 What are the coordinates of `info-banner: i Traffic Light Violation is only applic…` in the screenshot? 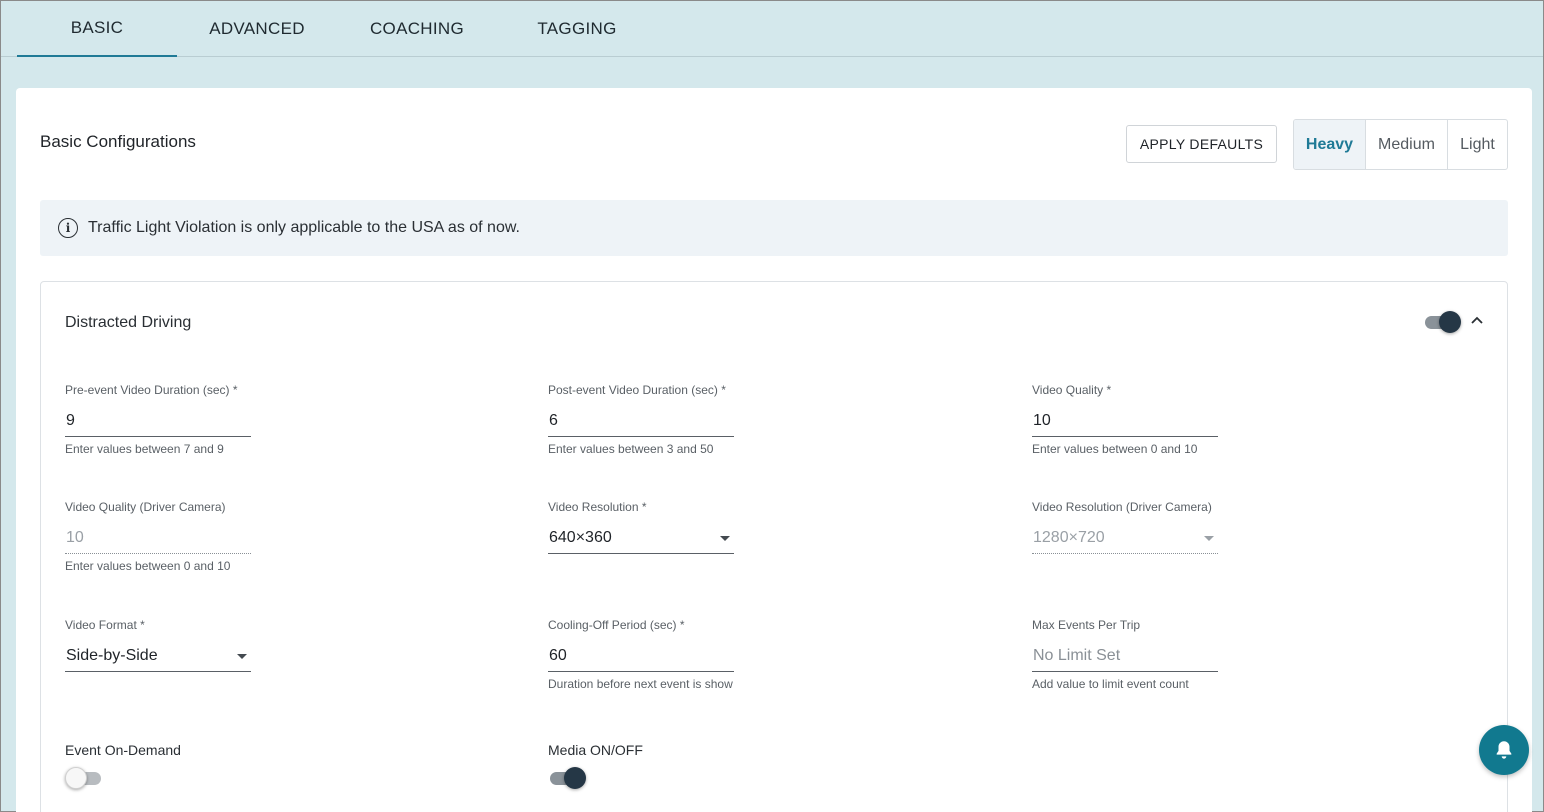 It's located at (774, 228).